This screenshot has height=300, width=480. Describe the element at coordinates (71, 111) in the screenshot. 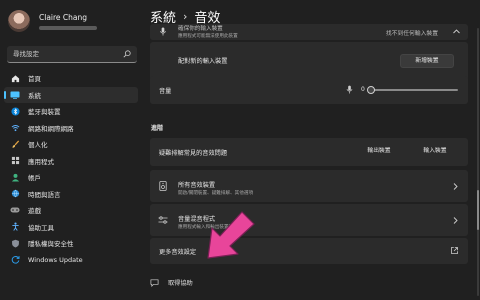

I see `sidebar-item-bluetooth: 藍牙與裝置` at that location.